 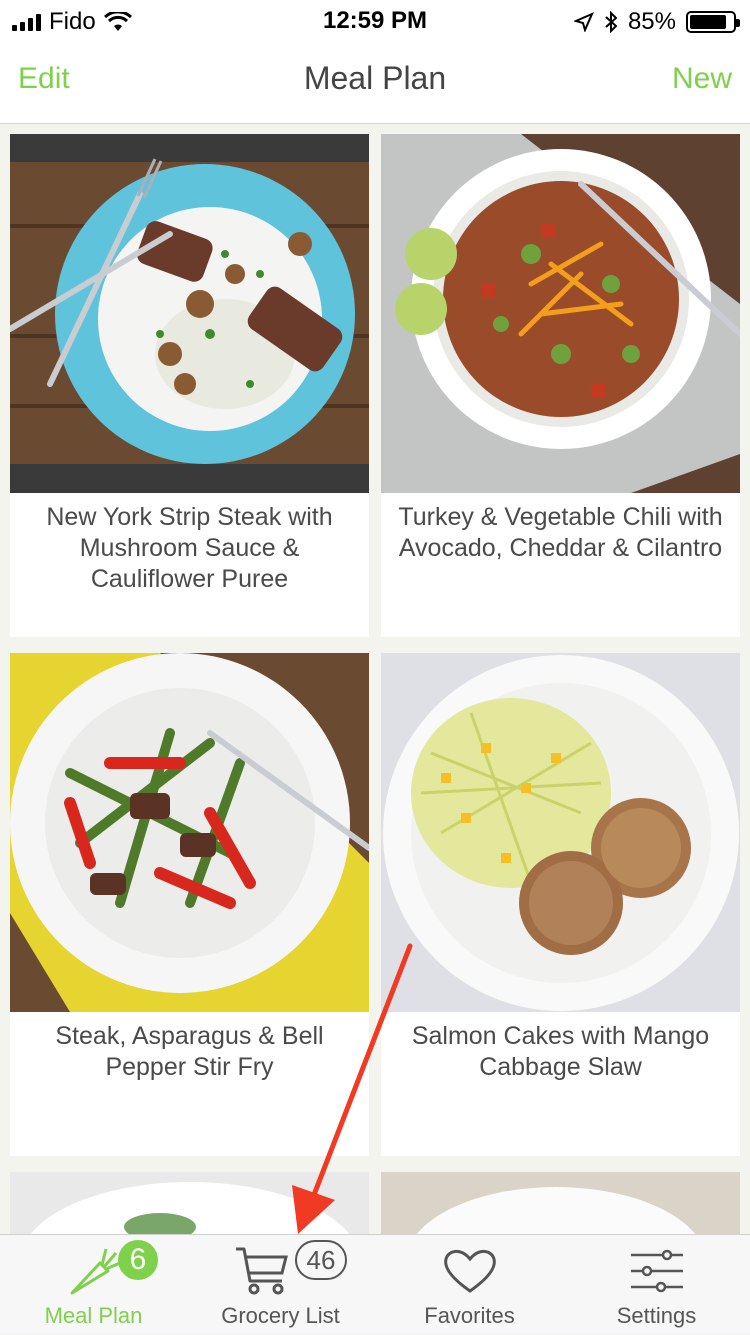 What do you see at coordinates (95, 1271) in the screenshot?
I see `carrot-icon` at bounding box center [95, 1271].